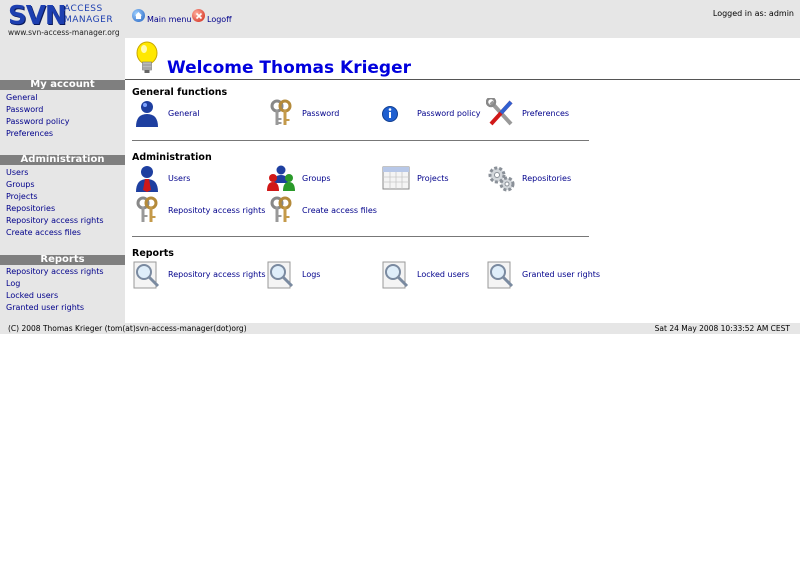  What do you see at coordinates (448, 113) in the screenshot?
I see `function-label: Password policy` at bounding box center [448, 113].